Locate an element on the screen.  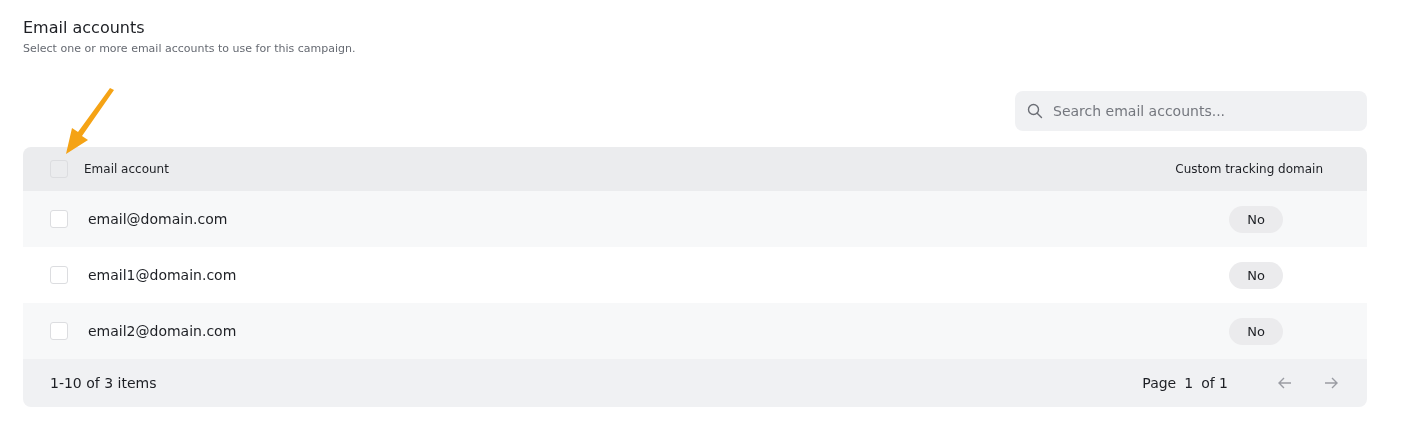
page-number: 1 is located at coordinates (1189, 383).